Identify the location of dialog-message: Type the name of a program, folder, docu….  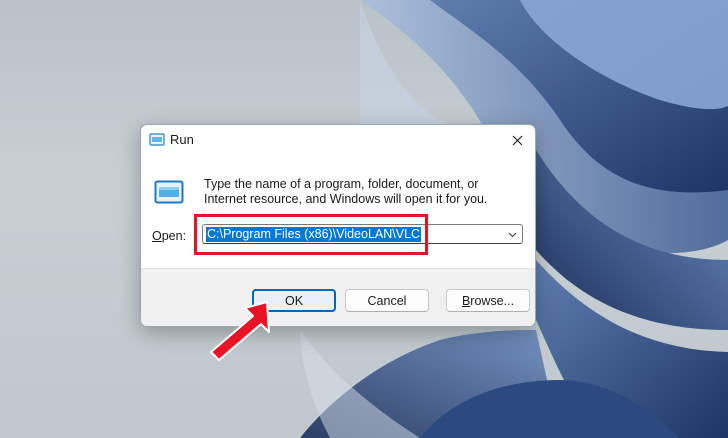
(346, 191).